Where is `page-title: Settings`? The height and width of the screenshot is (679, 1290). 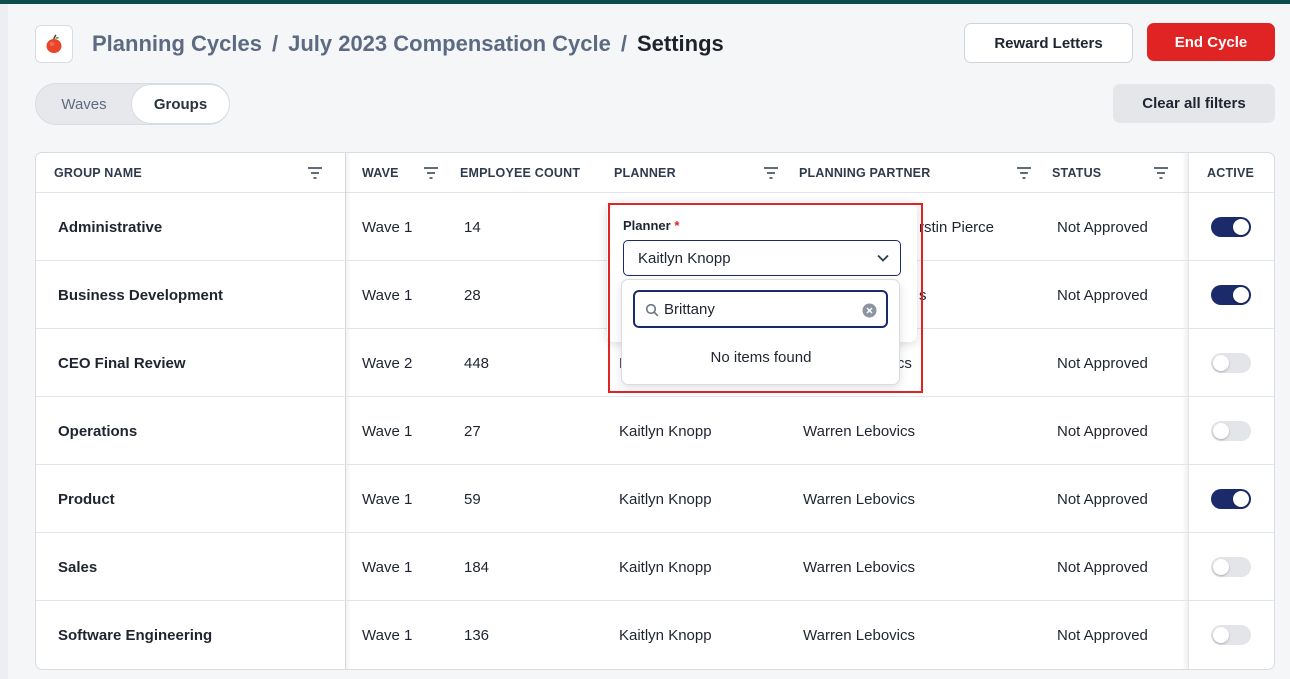
page-title: Settings is located at coordinates (680, 43).